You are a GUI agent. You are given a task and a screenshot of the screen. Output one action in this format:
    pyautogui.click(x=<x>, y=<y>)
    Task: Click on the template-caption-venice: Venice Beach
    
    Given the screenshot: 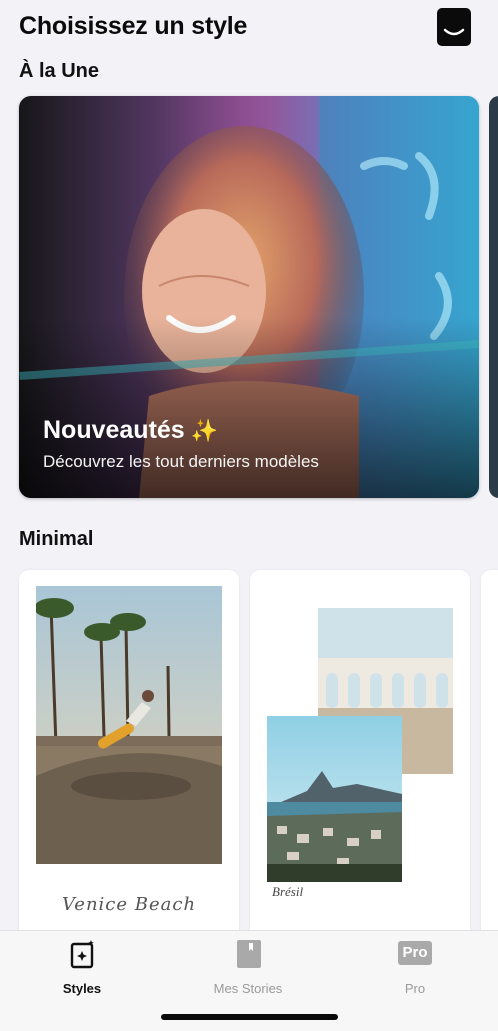 What is the action you would take?
    pyautogui.click(x=129, y=904)
    